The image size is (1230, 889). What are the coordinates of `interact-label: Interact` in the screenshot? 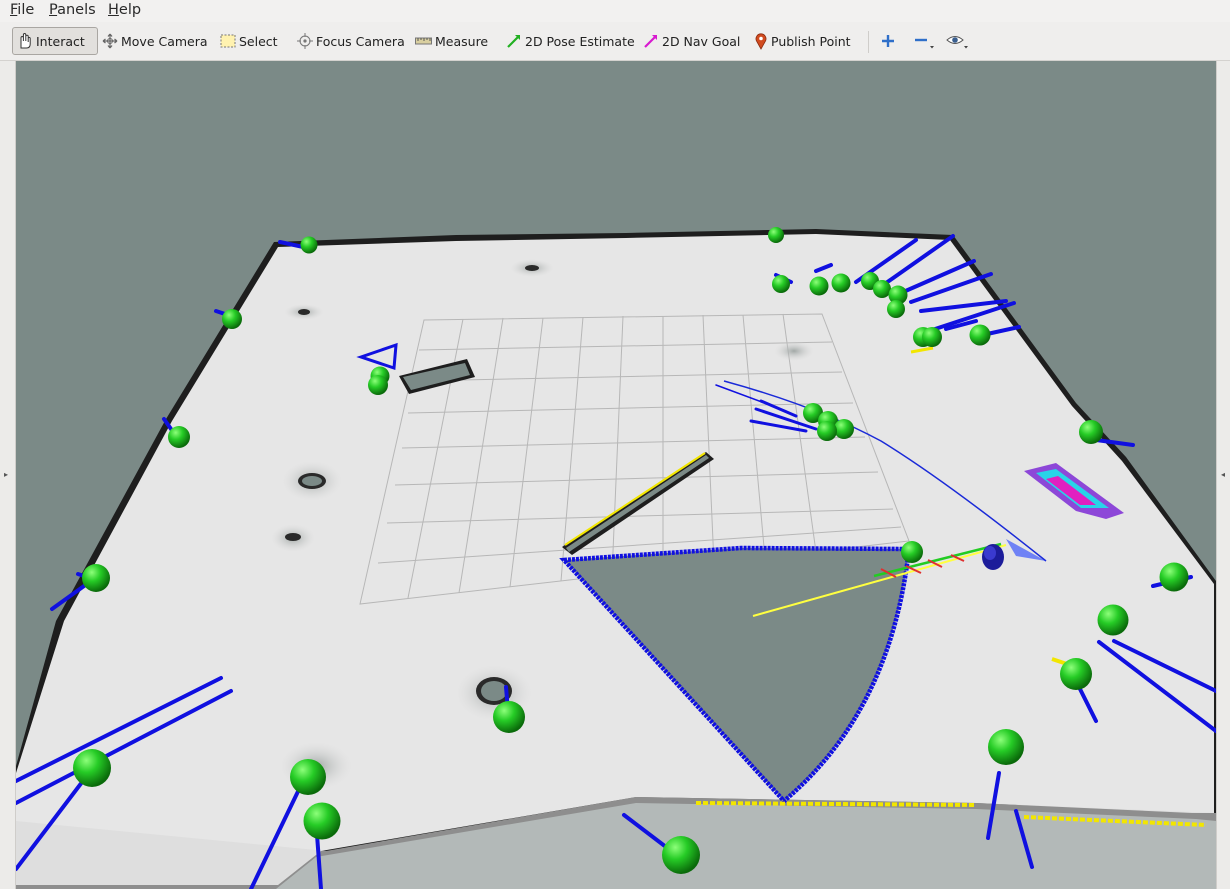 It's located at (60, 41).